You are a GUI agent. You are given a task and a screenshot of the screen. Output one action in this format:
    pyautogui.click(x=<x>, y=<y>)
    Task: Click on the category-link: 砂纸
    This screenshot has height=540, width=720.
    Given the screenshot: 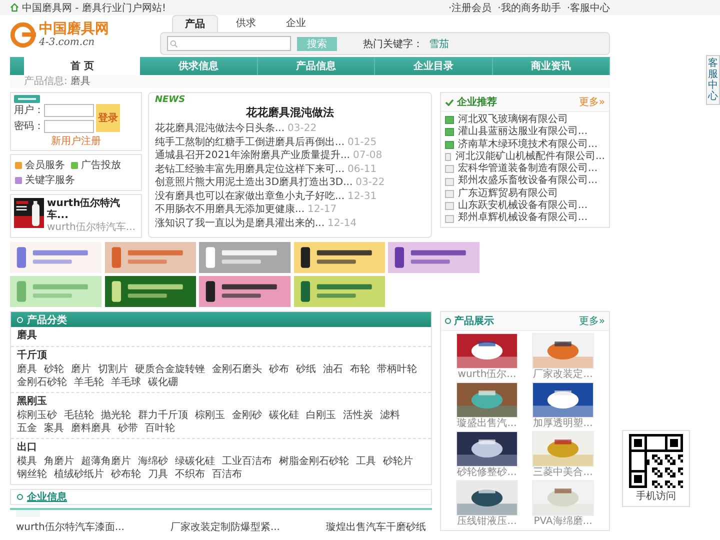 What is the action you would take?
    pyautogui.click(x=306, y=369)
    